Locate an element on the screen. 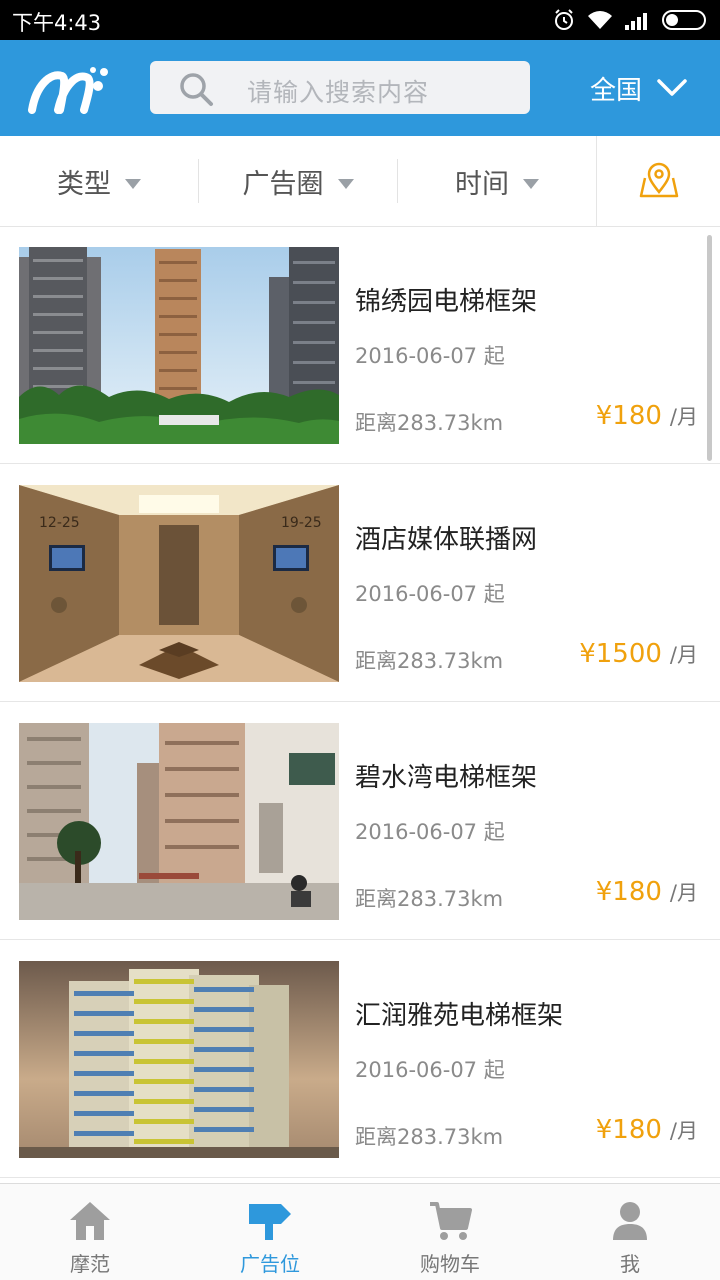 The height and width of the screenshot is (1280, 720). alarm-icon is located at coordinates (564, 19).